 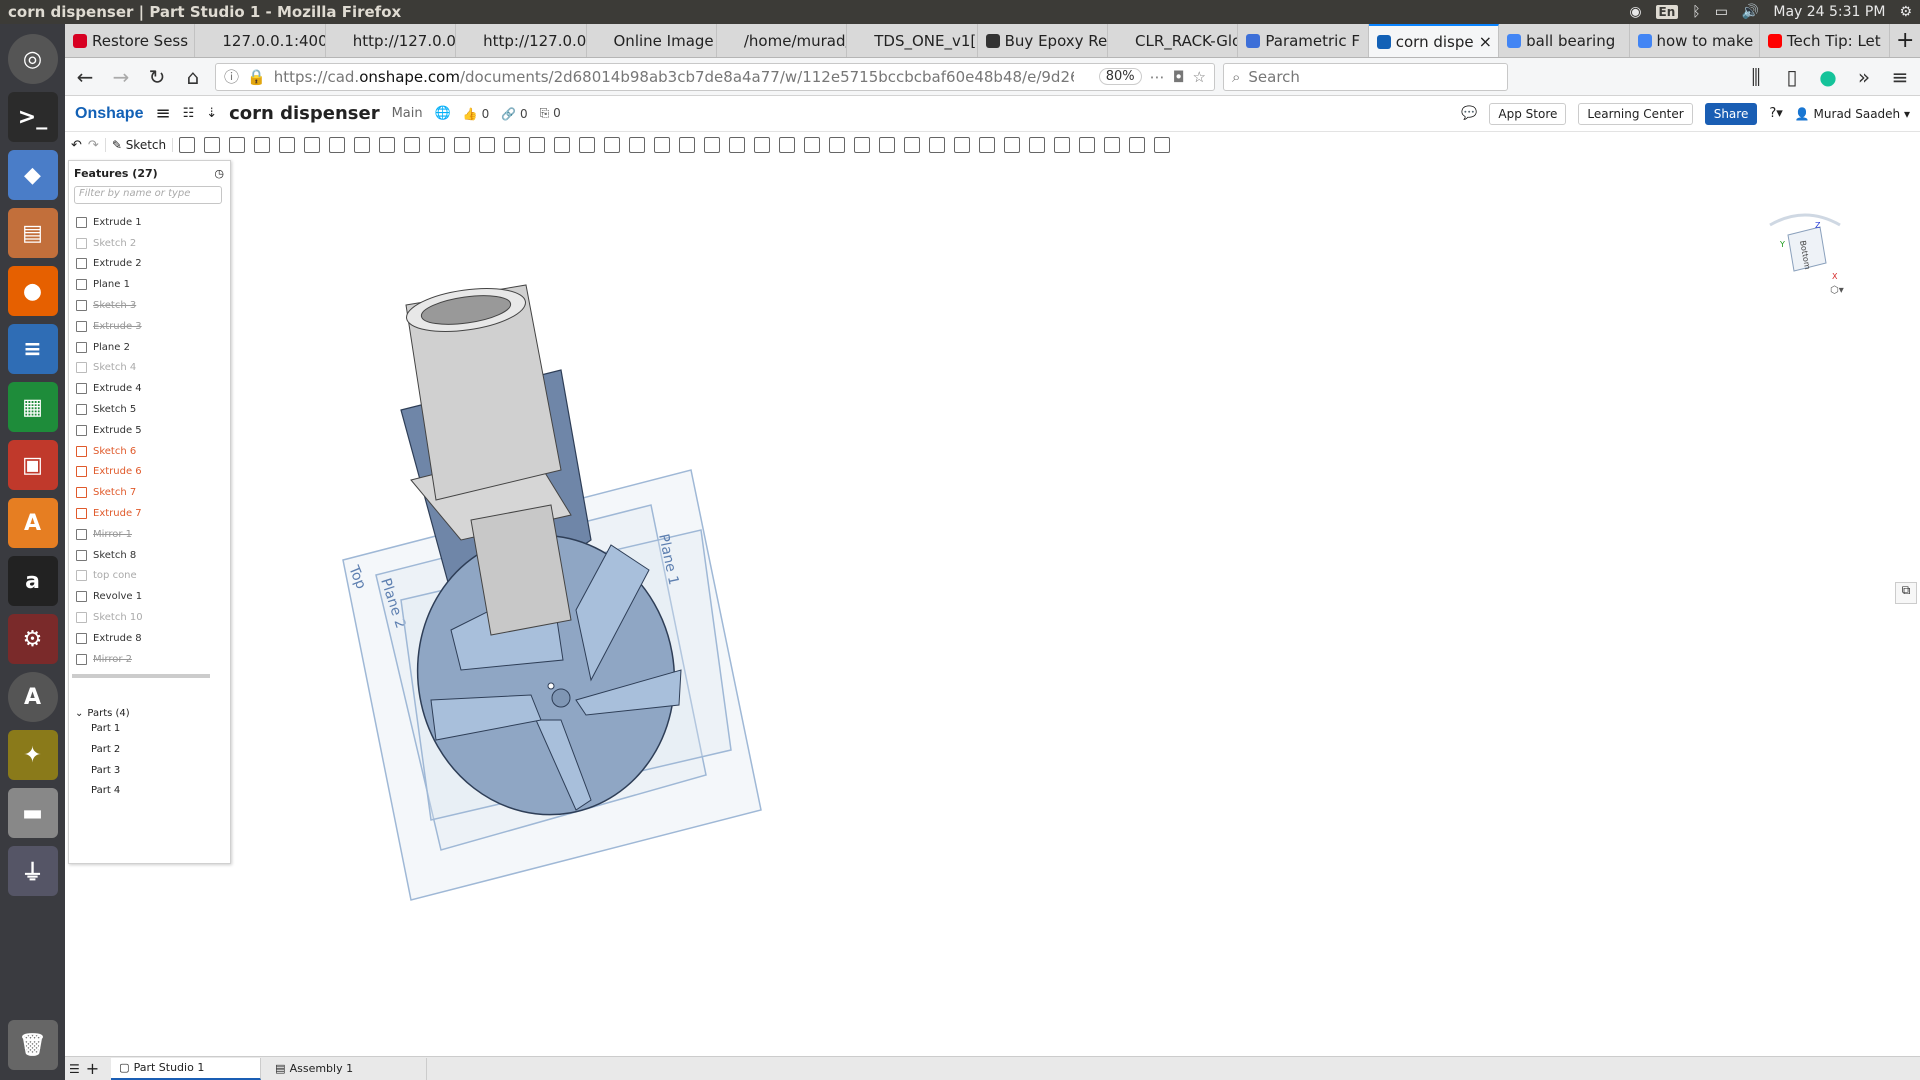 What do you see at coordinates (1775, 113) in the screenshot?
I see `help-icon: ?▾` at bounding box center [1775, 113].